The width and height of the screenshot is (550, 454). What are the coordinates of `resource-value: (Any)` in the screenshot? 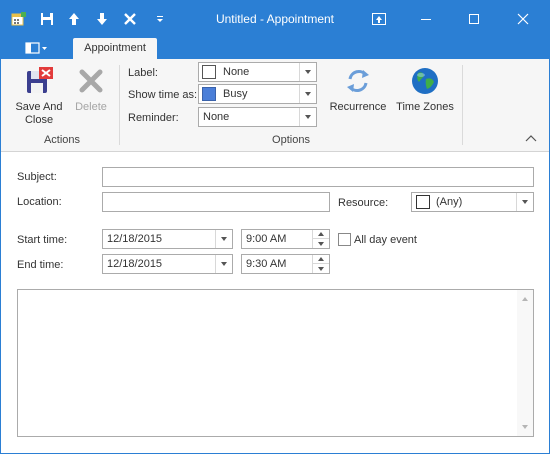 It's located at (449, 202).